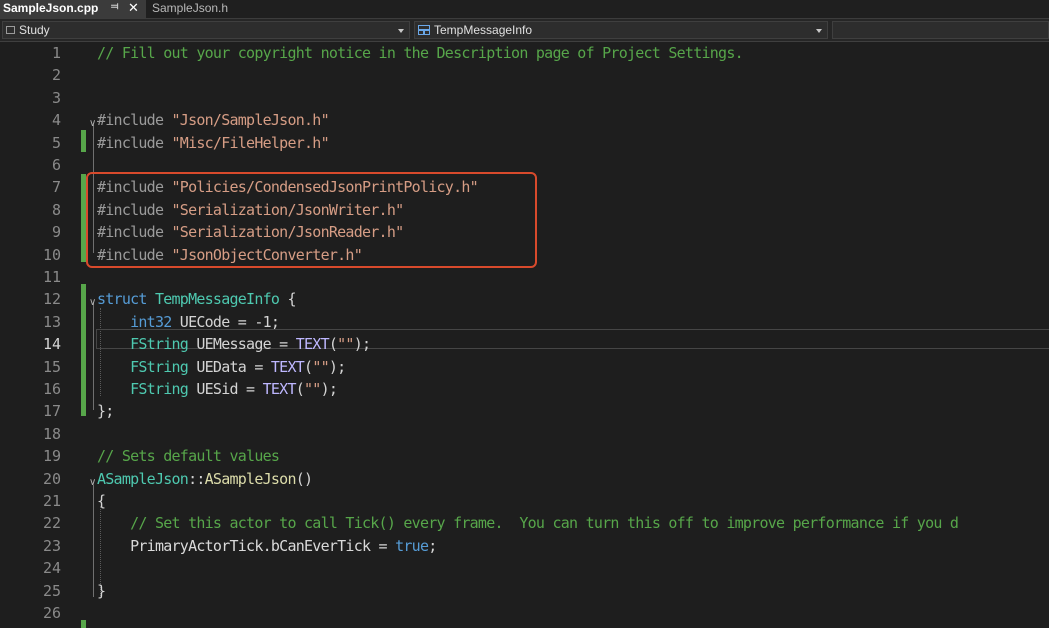  I want to click on navigation-bar: Study TempMessageInfo, so click(524, 30).